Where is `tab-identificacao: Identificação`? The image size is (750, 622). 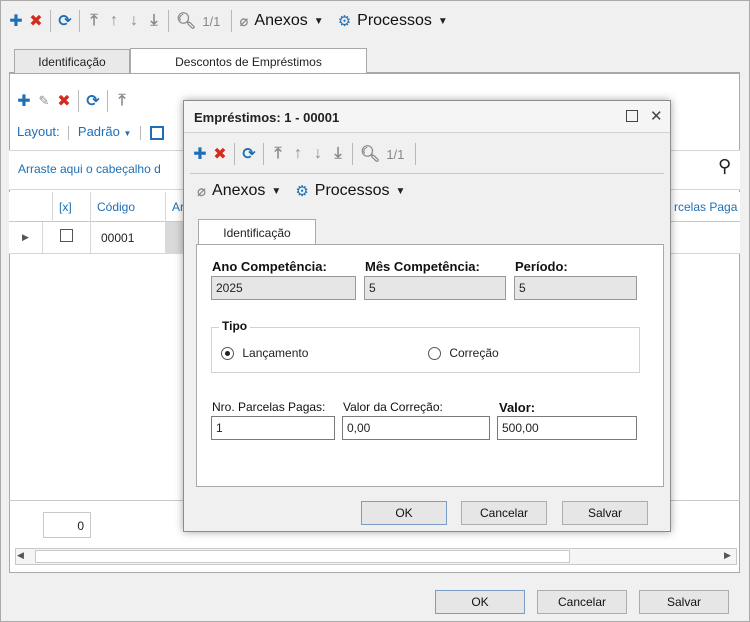 tab-identificacao: Identificação is located at coordinates (72, 61).